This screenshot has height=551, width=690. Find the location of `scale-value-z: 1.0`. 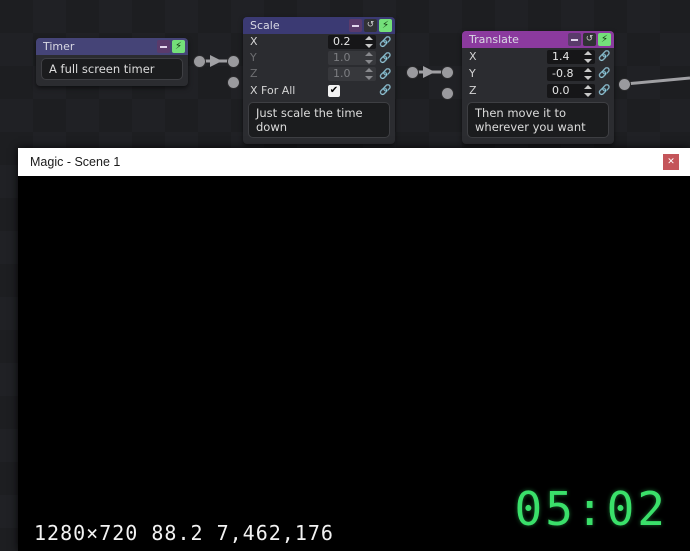

scale-value-z: 1.0 is located at coordinates (342, 73).